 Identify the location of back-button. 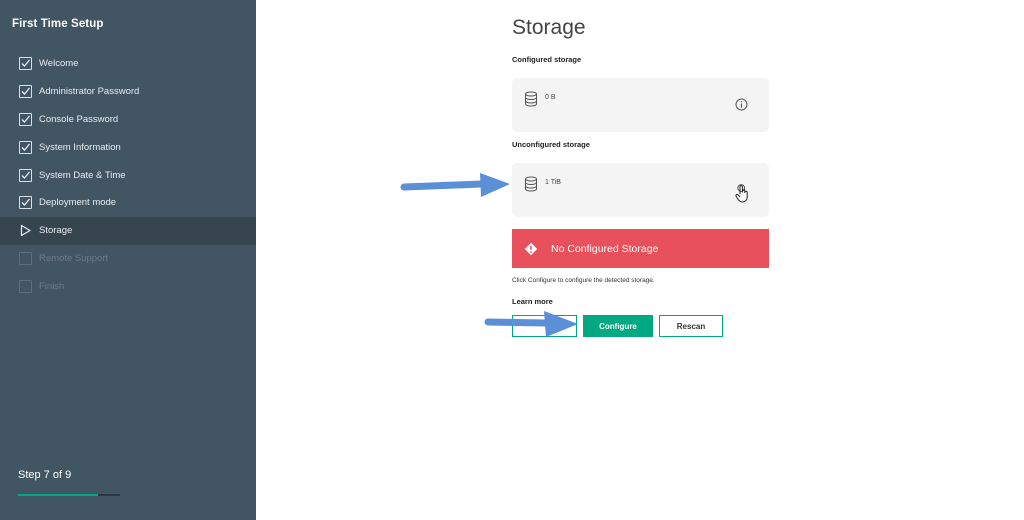
(544, 326).